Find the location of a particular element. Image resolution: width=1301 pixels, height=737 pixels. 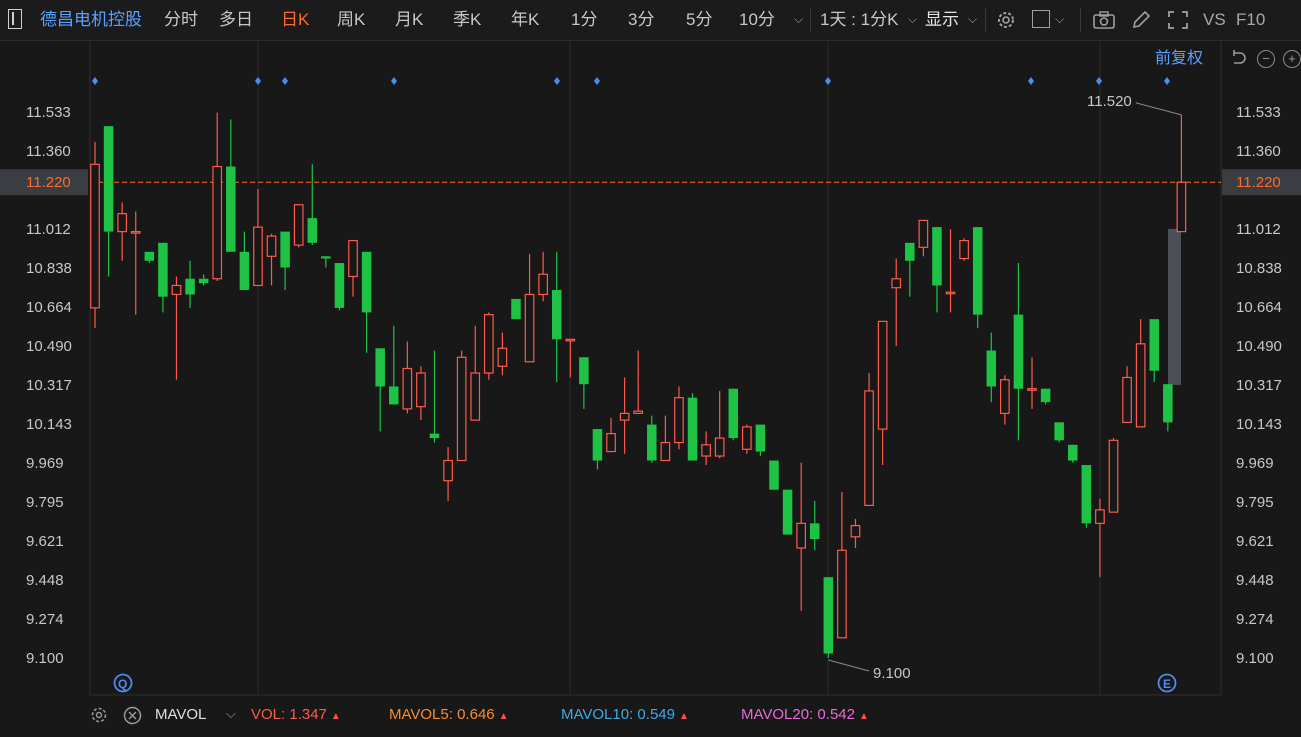

close-icon is located at coordinates (132, 715).